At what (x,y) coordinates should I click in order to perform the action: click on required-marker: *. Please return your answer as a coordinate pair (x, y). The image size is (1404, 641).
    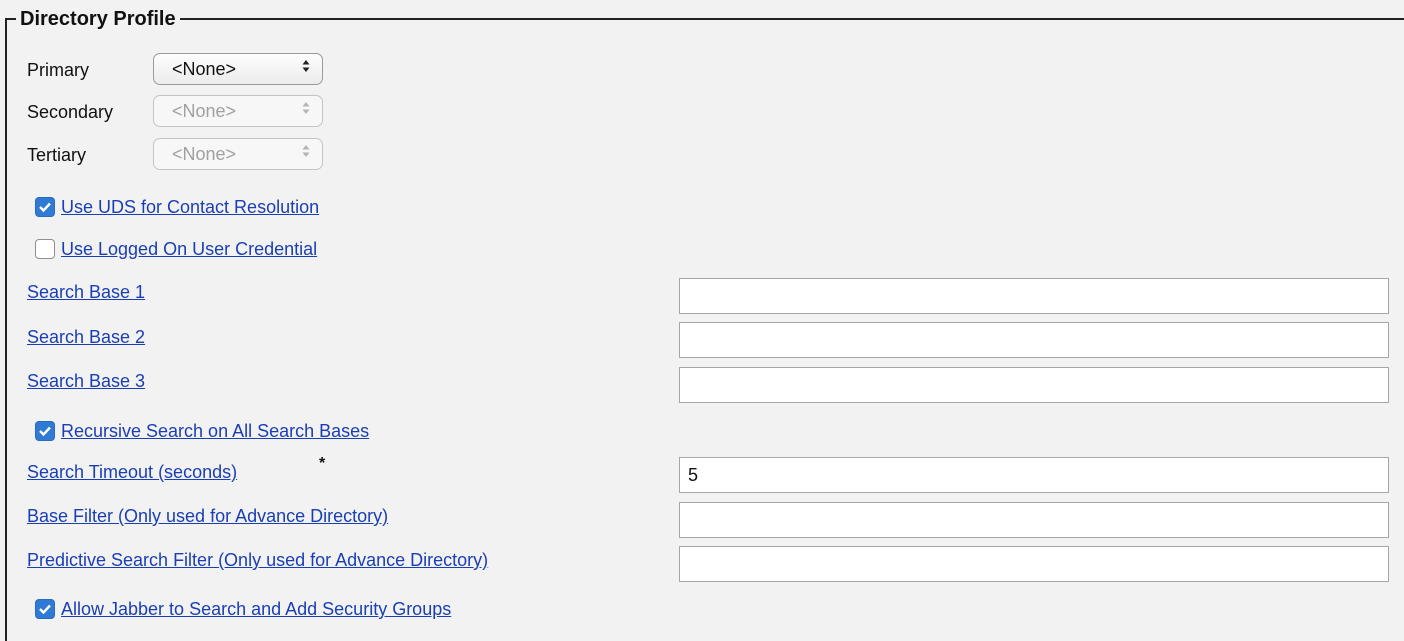
    Looking at the image, I should click on (322, 463).